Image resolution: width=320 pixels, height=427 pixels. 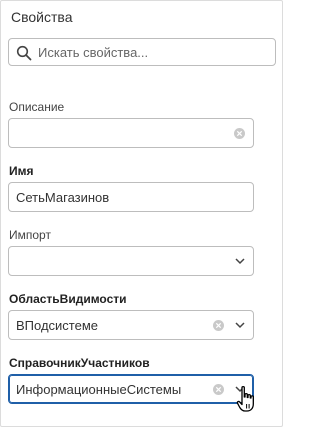 What do you see at coordinates (245, 398) in the screenshot?
I see `hand-pointer-cursor-icon` at bounding box center [245, 398].